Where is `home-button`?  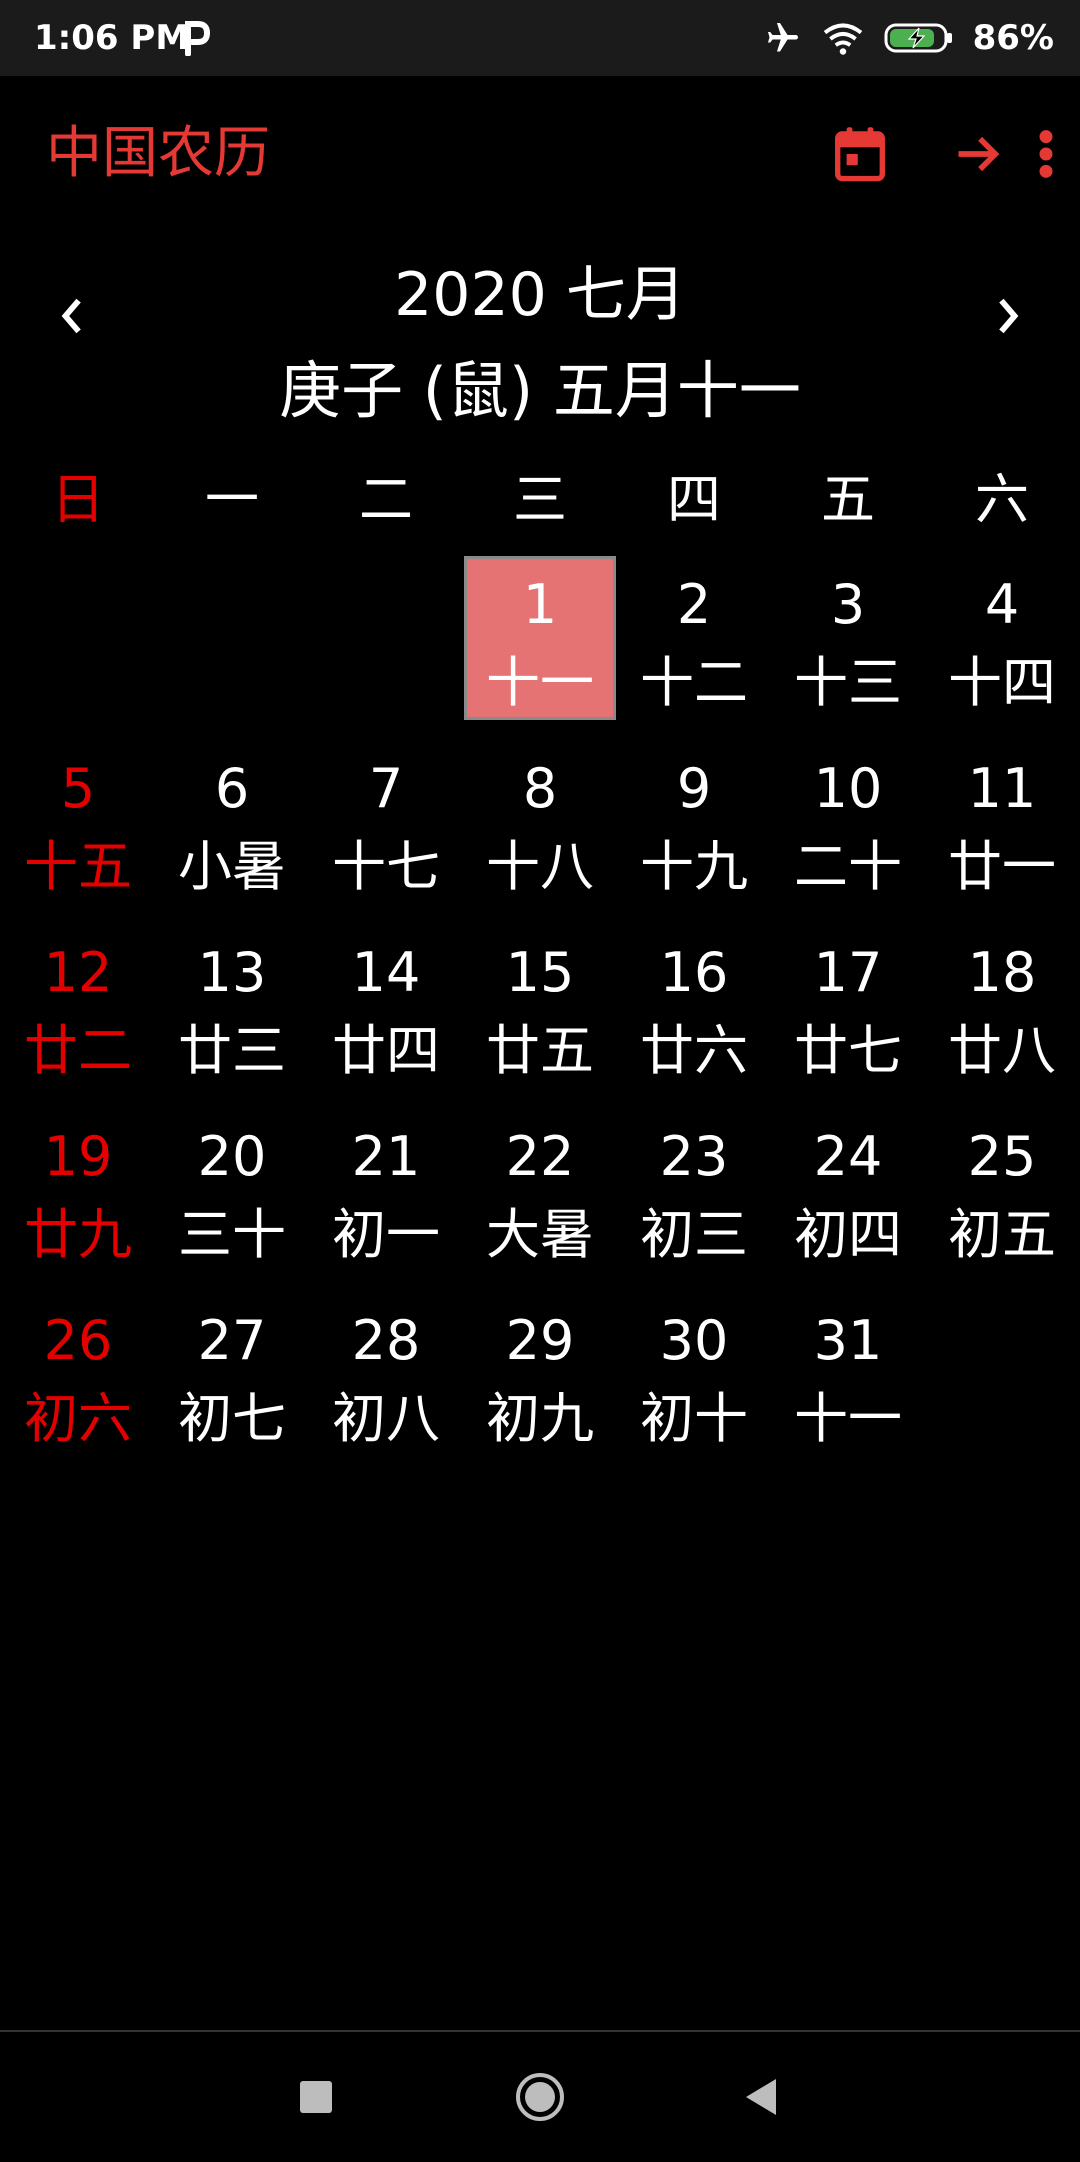 home-button is located at coordinates (540, 2097).